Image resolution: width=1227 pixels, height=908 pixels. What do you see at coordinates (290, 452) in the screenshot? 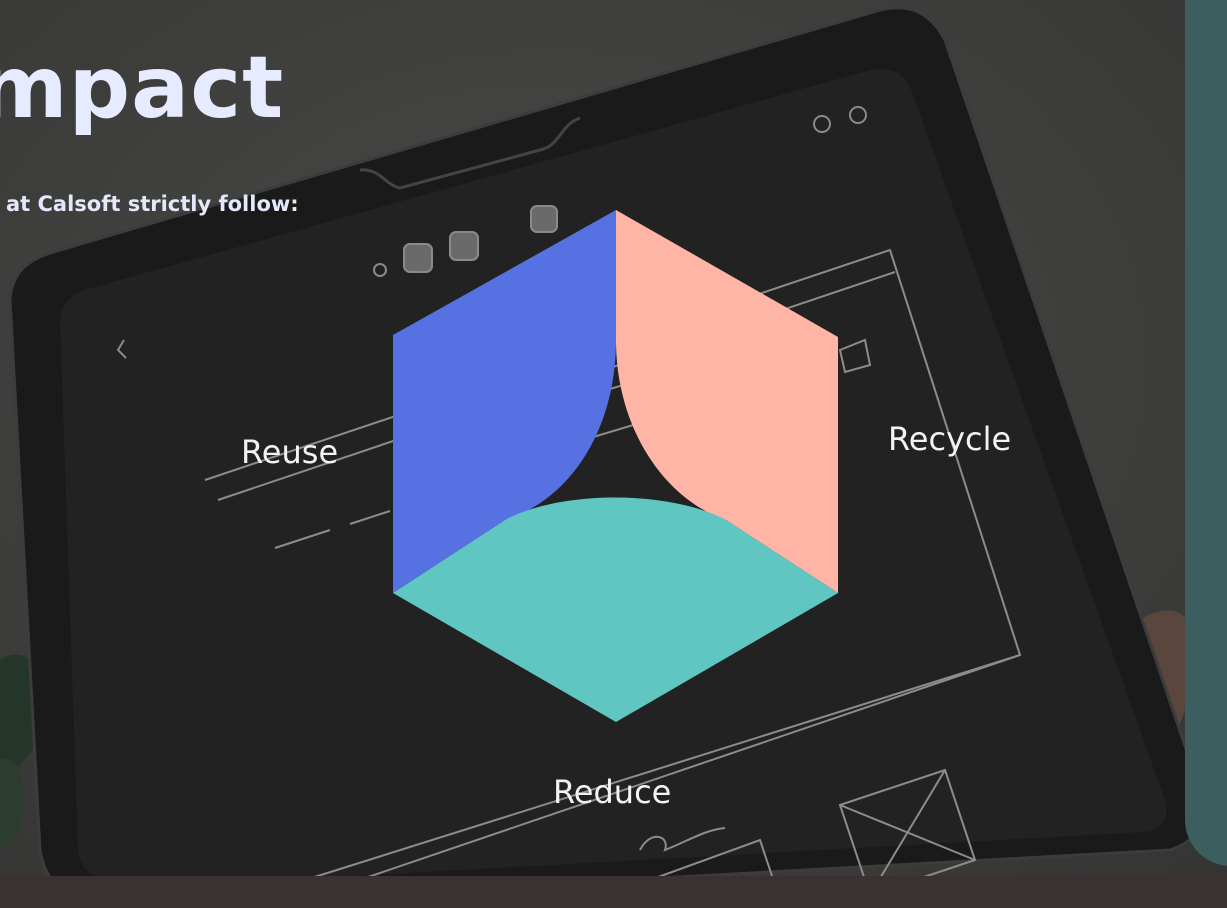
I see `label-reuse: Reuse` at bounding box center [290, 452].